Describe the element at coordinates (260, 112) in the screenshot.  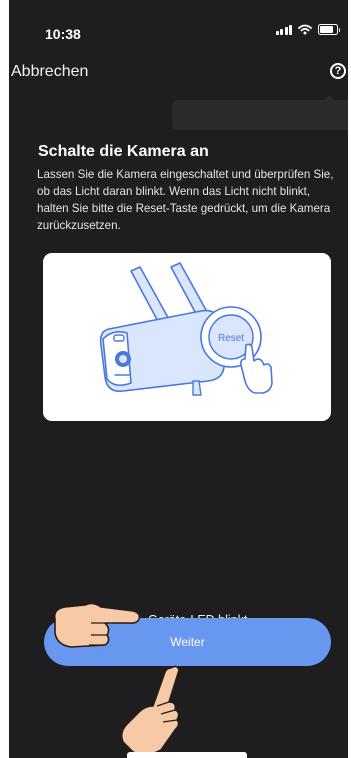
I see `help-tooltip` at that location.